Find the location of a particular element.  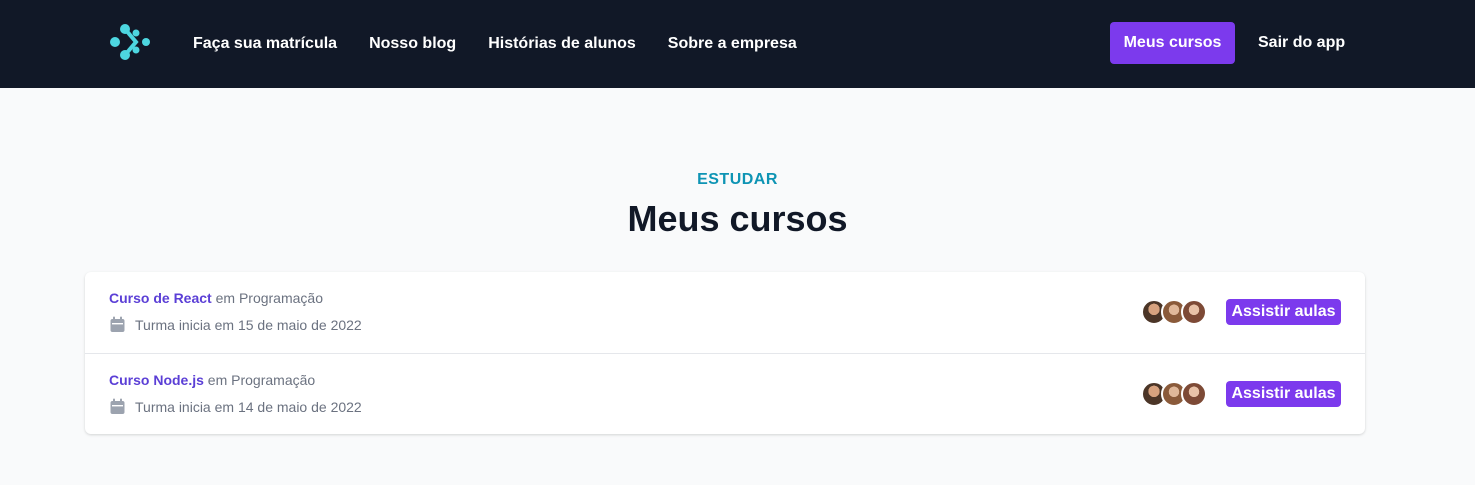

course-link: Curso Node.js is located at coordinates (156, 380).